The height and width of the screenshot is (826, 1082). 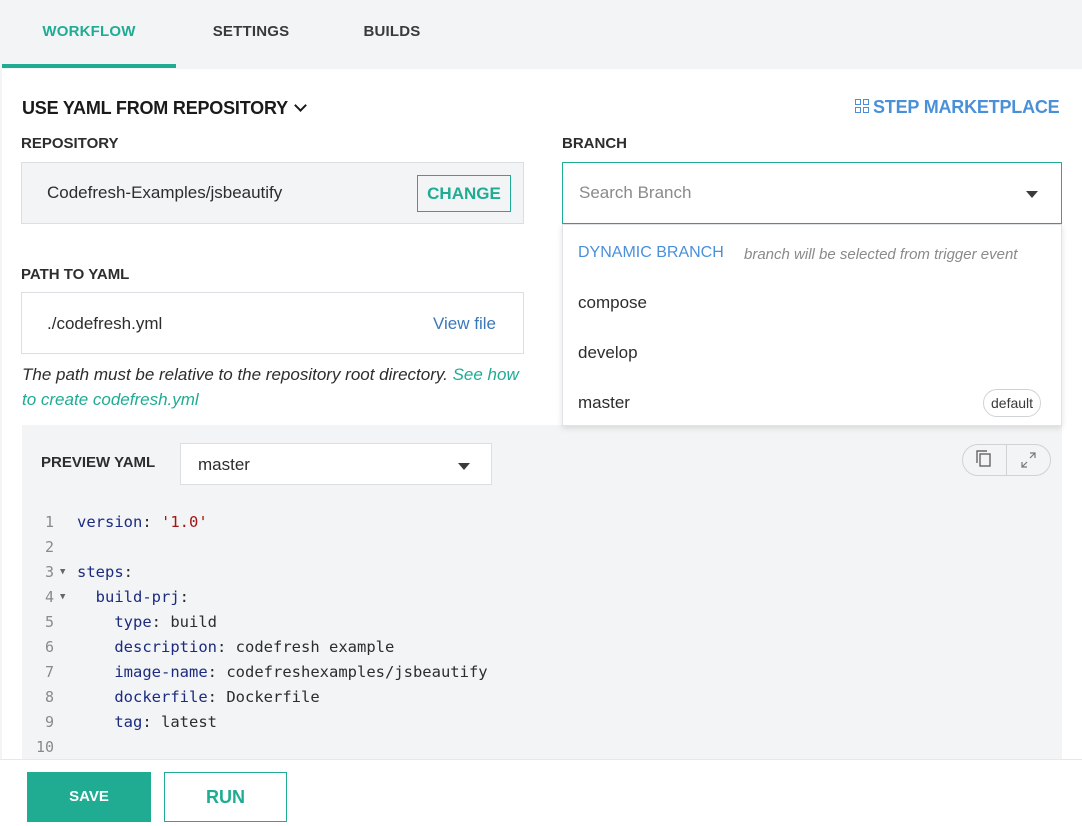 I want to click on save-button: SAVE, so click(x=89, y=797).